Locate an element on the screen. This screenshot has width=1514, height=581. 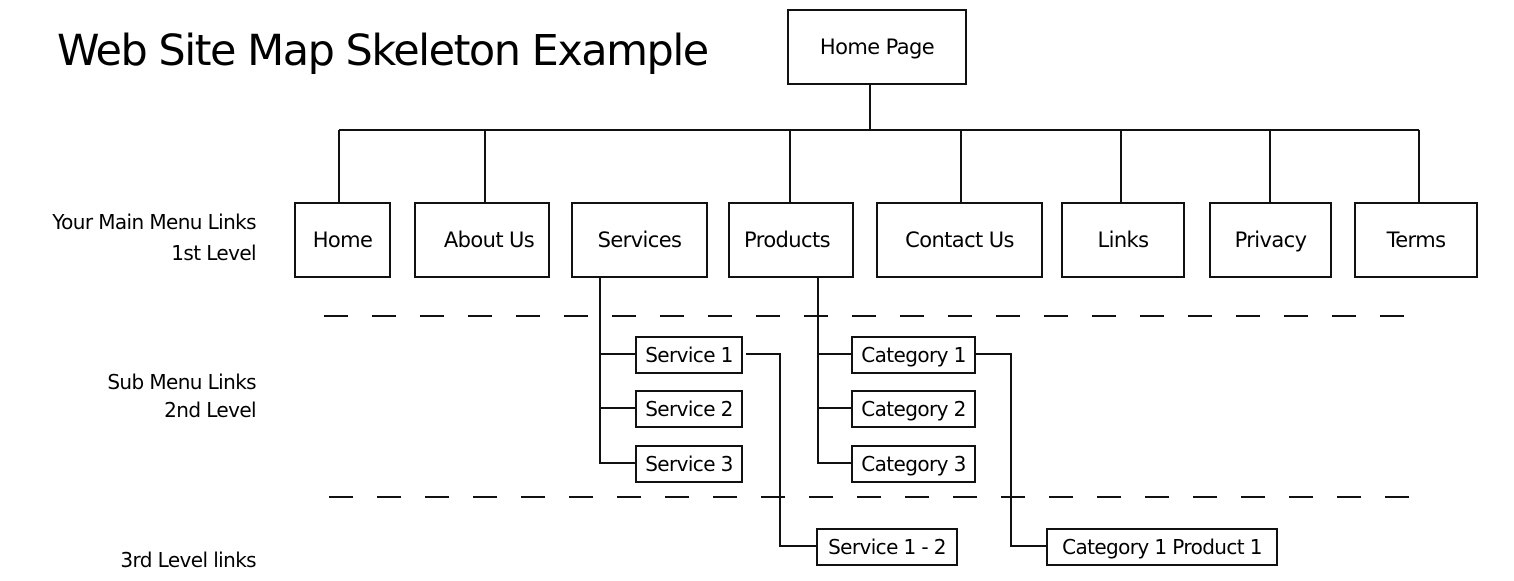
node-services: Services is located at coordinates (639, 240).